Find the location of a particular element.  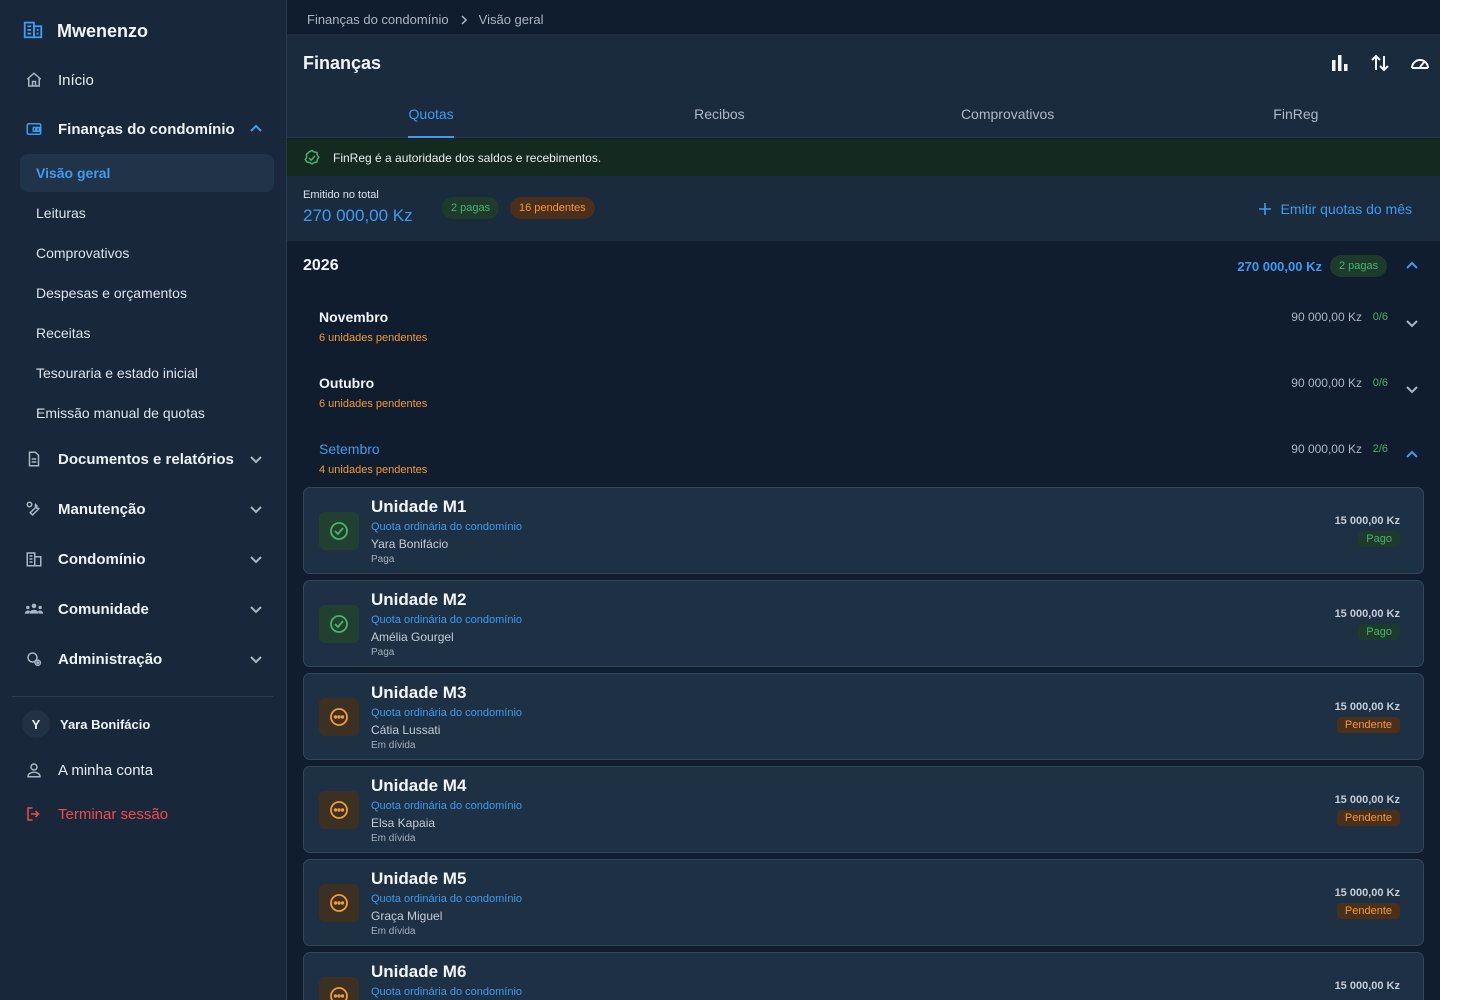

swap-vertical-icon is located at coordinates (1380, 63).